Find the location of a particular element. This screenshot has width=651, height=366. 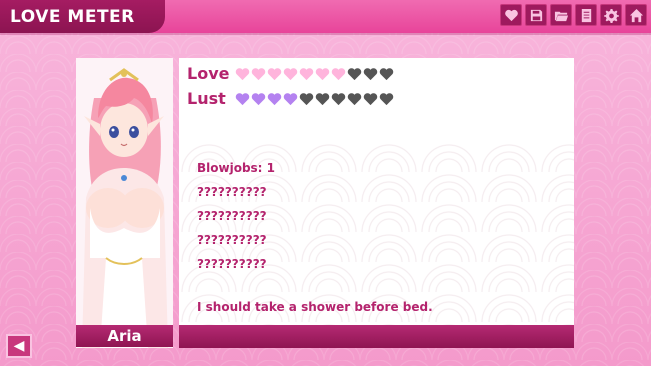

title-tab: LOVE METER is located at coordinates (82, 16).